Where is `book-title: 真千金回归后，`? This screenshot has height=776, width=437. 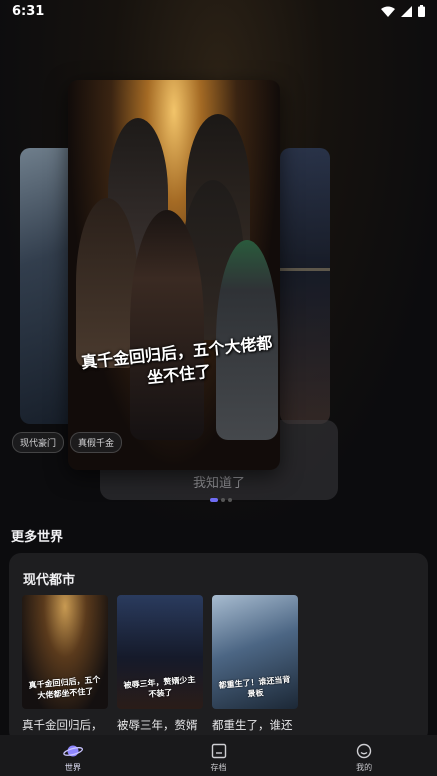
book-title: 真千金回归后， is located at coordinates (68, 725).